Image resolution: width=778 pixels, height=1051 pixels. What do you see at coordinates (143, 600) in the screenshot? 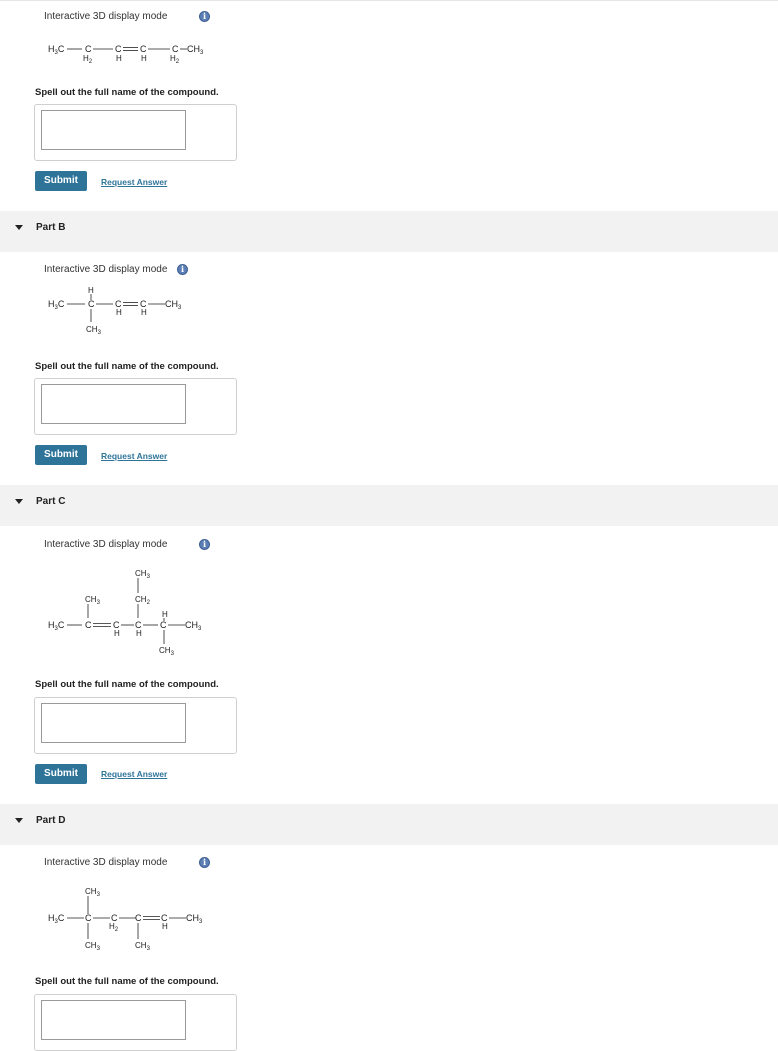
I see `atom-label: CH2` at bounding box center [143, 600].